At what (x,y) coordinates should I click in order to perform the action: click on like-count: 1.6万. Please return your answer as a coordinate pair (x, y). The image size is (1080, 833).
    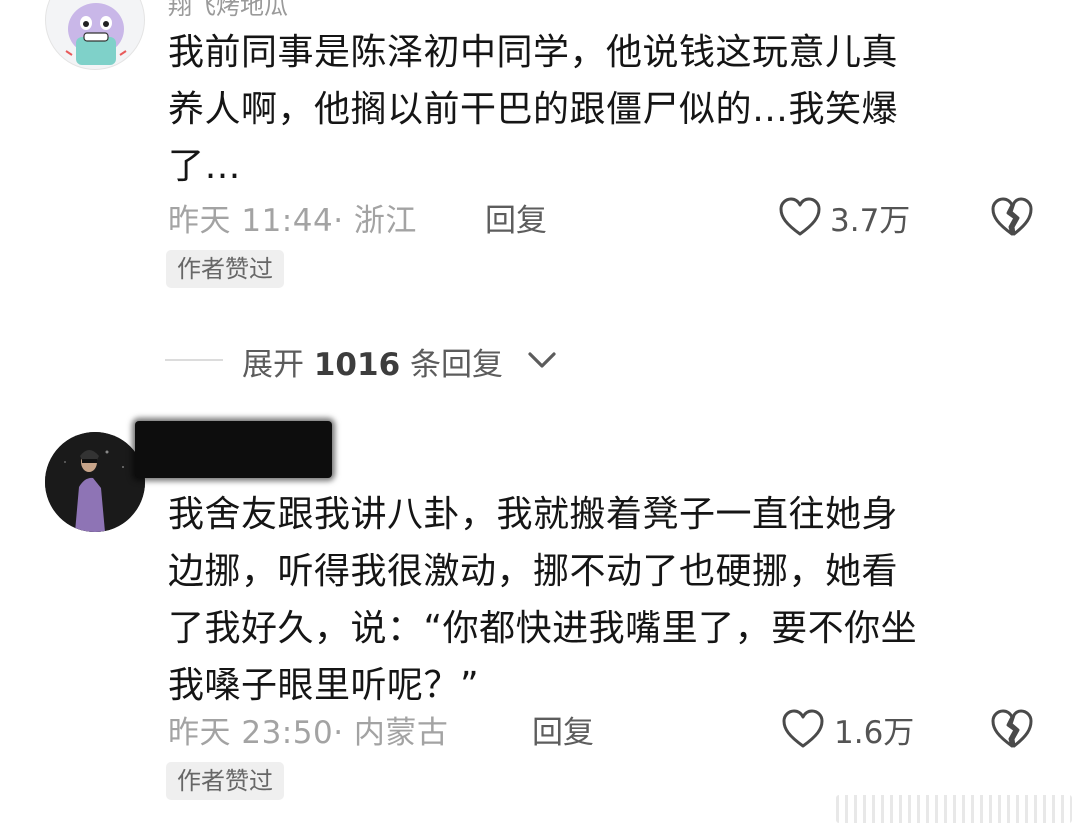
    Looking at the image, I should click on (874, 733).